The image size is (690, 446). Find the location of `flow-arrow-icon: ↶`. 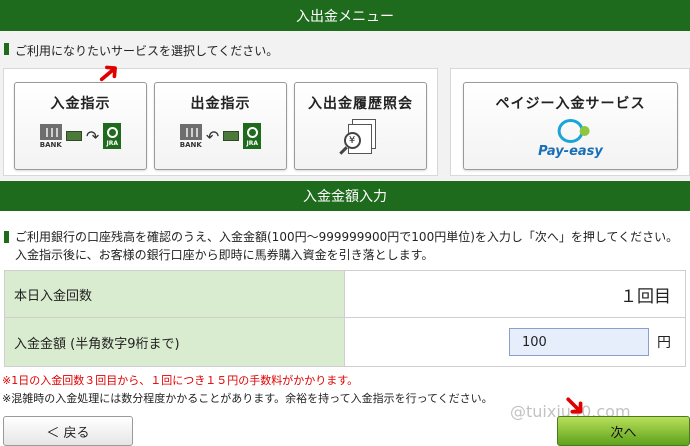

flow-arrow-icon: ↶ is located at coordinates (212, 136).